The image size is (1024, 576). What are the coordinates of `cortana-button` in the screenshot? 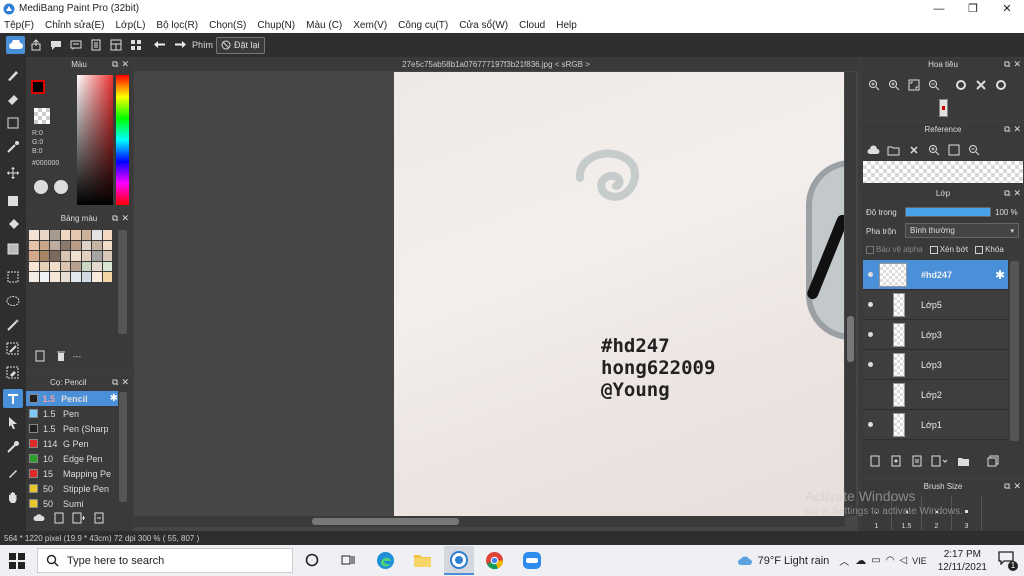 It's located at (312, 561).